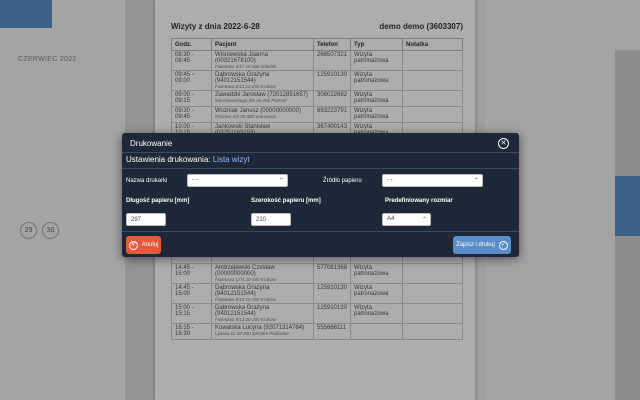 The image size is (640, 400). I want to click on dialog-subtitle: Ustawienia drukowania: Lista wizyt, so click(188, 159).